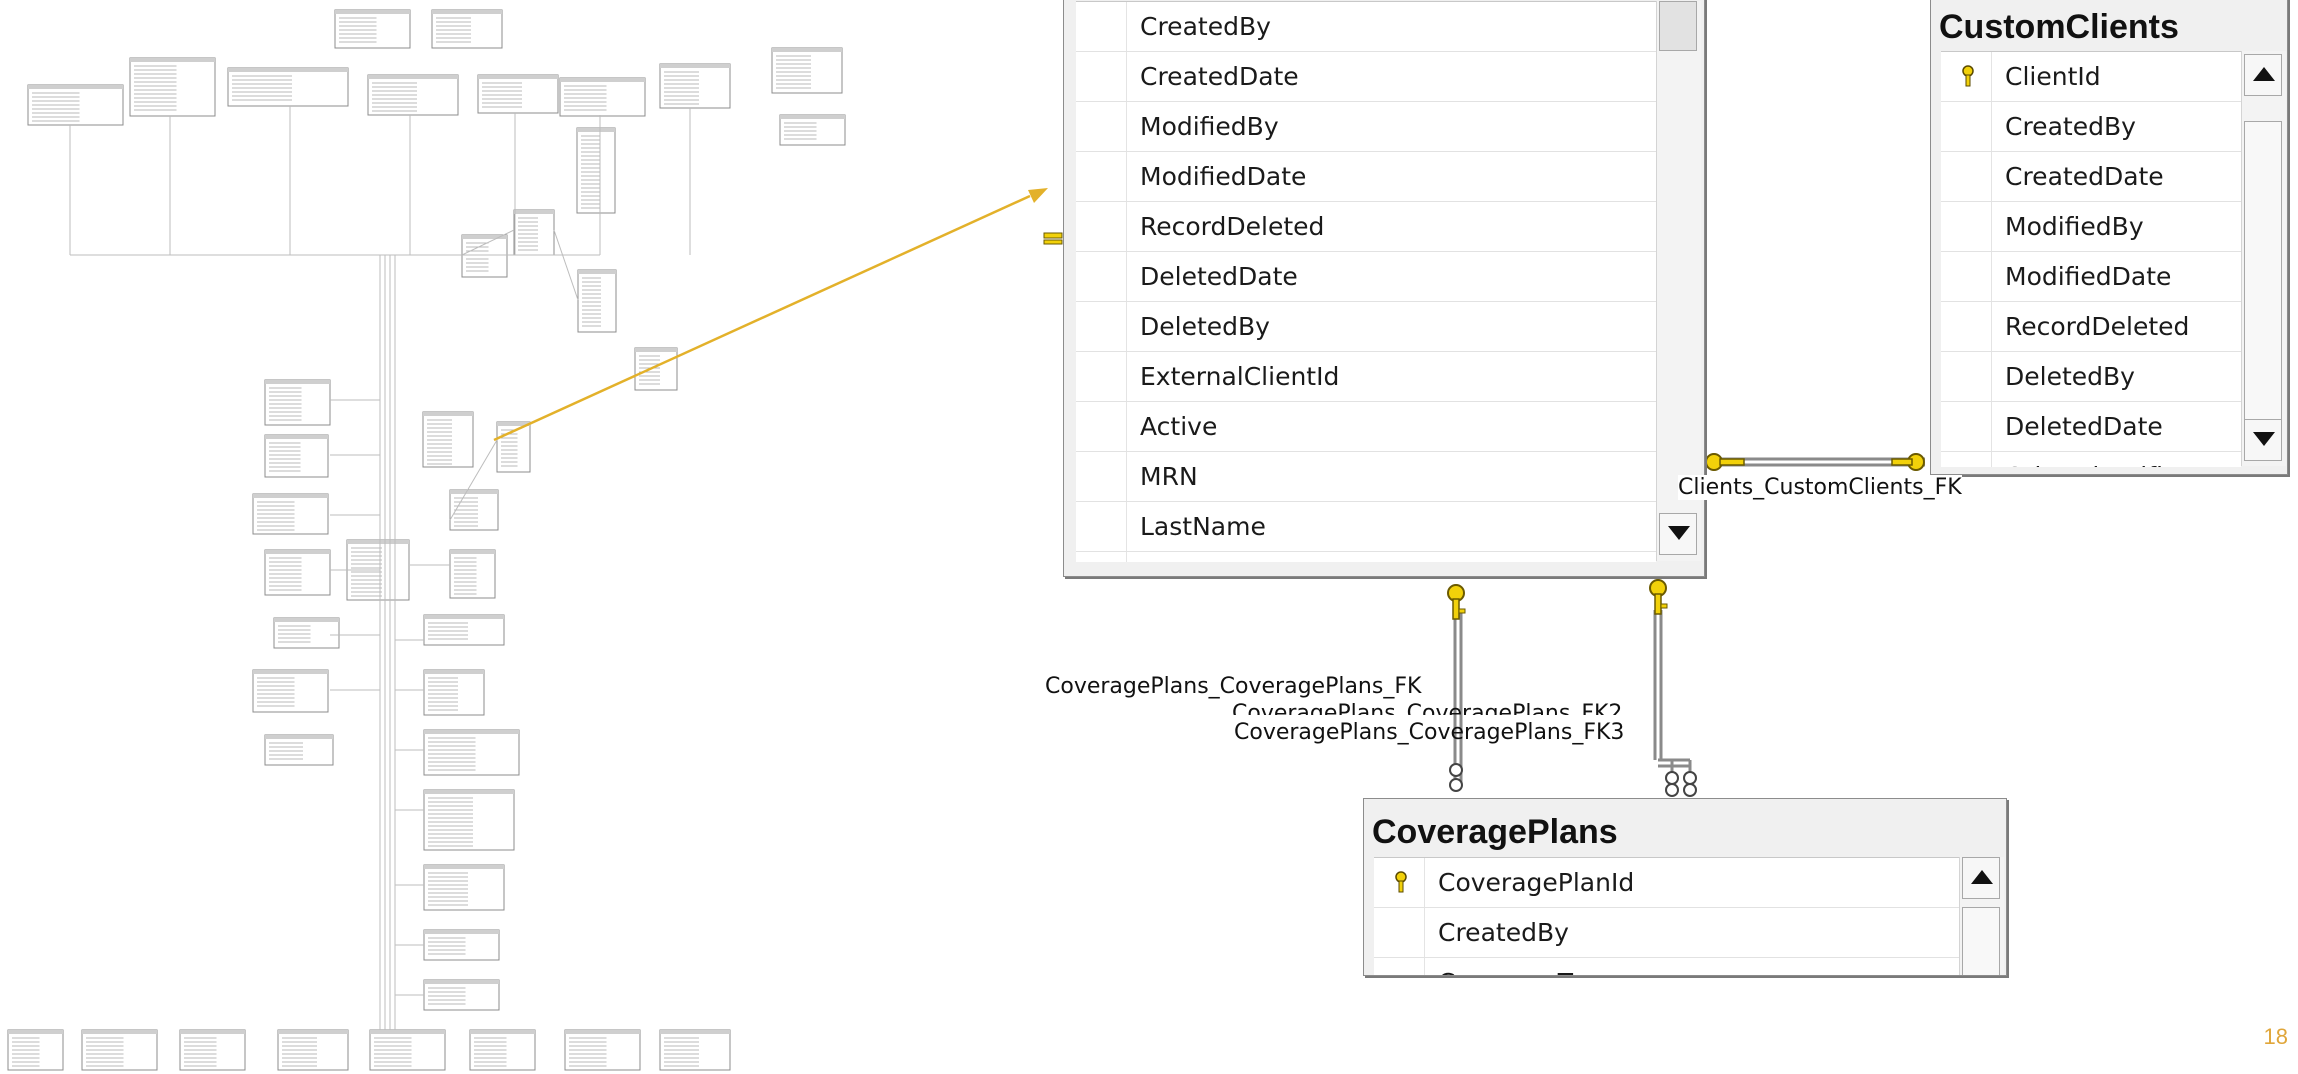  What do you see at coordinates (2123, 459) in the screenshot?
I see `field-name: OtherIdentifierNumber` at bounding box center [2123, 459].